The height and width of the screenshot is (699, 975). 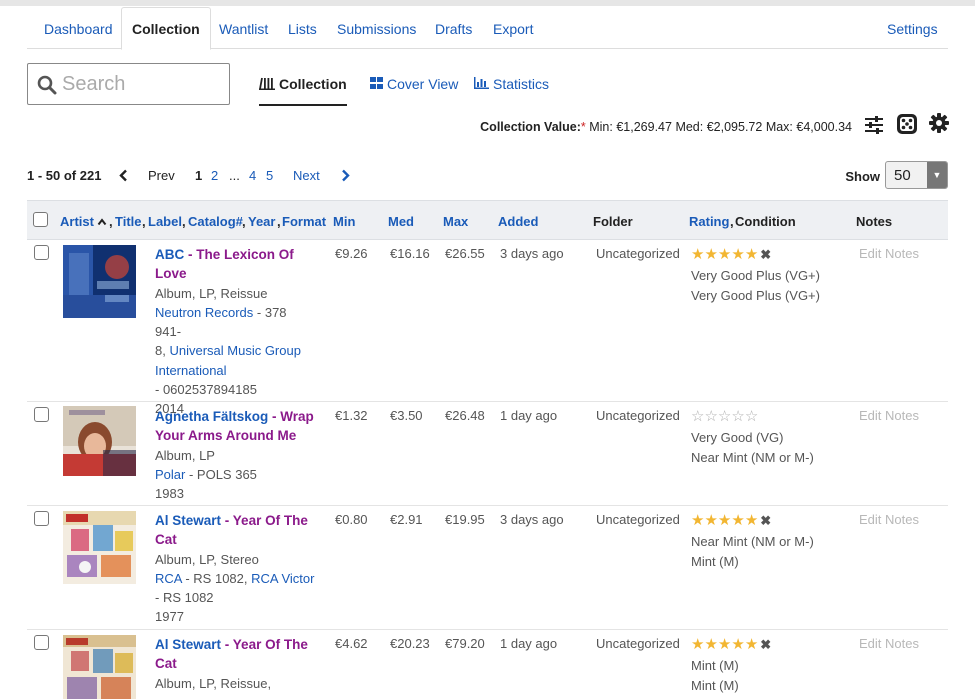 I want to click on media-condition: Near Mint (NM or M-), so click(x=761, y=542).